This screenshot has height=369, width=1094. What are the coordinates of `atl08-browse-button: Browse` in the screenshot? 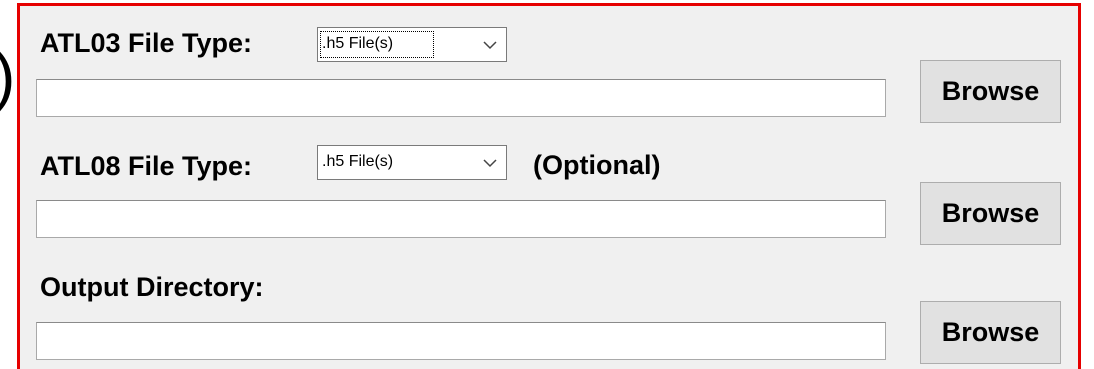 It's located at (990, 213).